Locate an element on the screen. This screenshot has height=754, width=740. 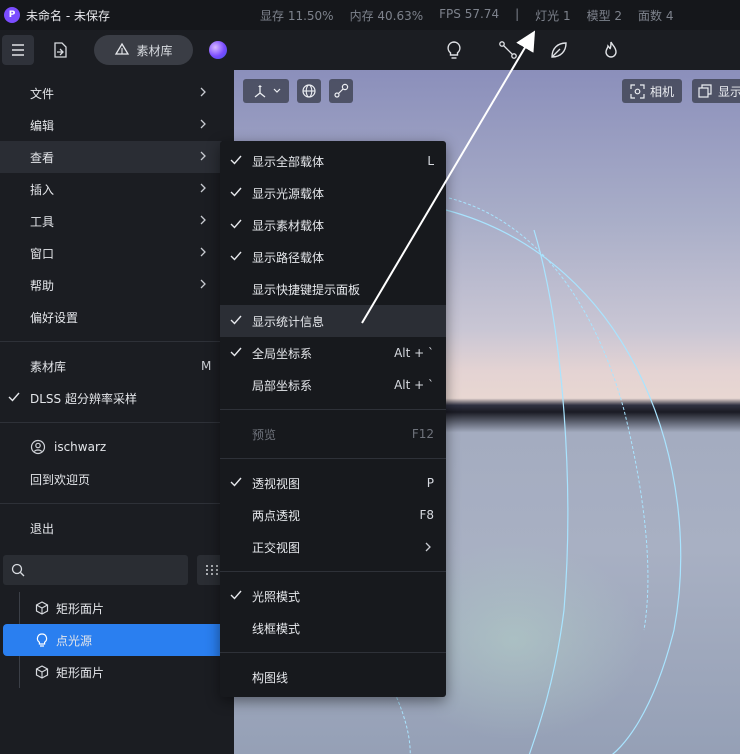
camera-label: 相机 is located at coordinates (661, 91).